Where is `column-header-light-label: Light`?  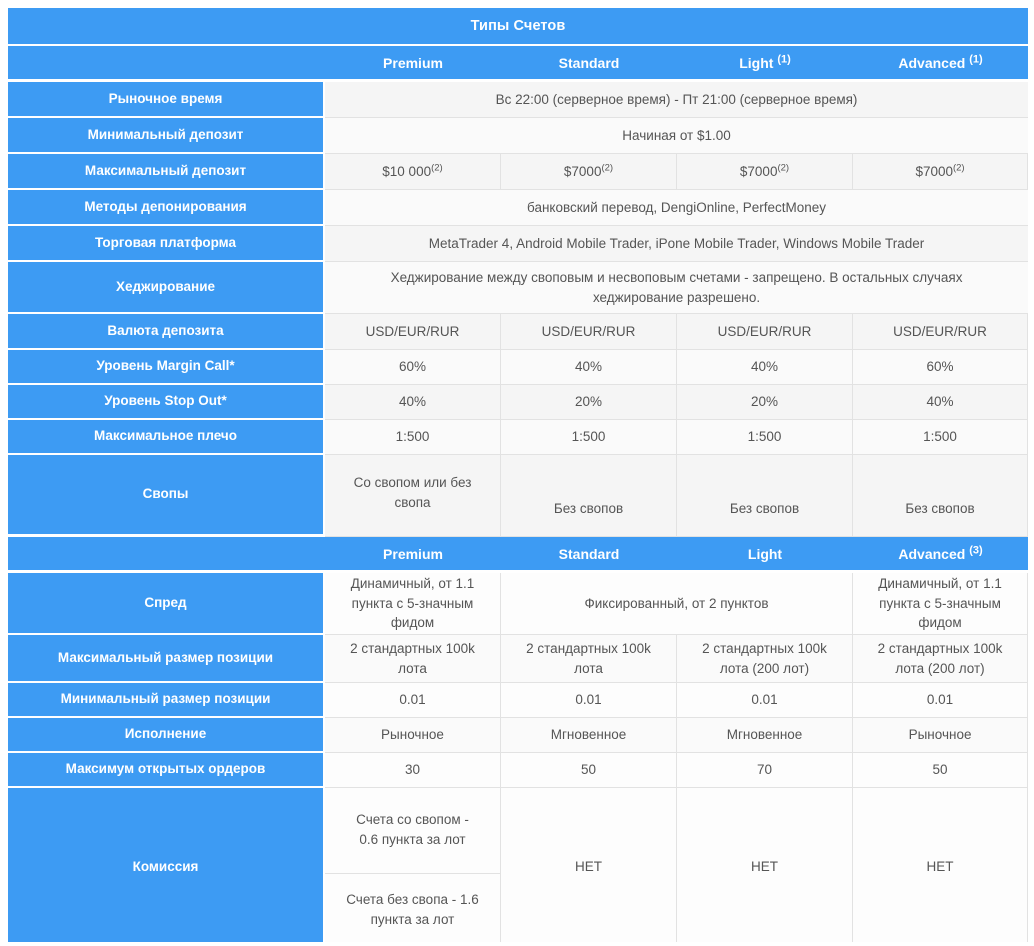 column-header-light-label: Light is located at coordinates (756, 62).